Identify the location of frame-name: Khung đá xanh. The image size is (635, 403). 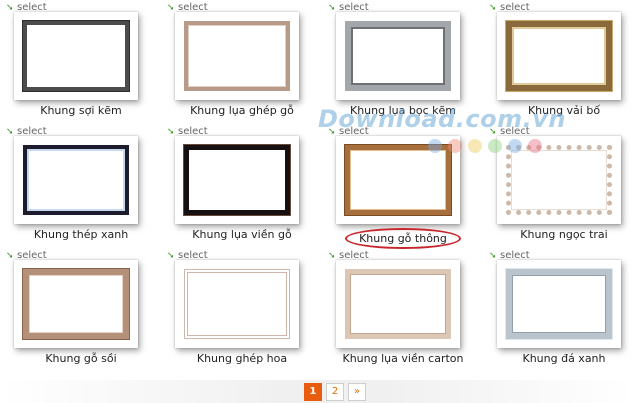
(562, 358).